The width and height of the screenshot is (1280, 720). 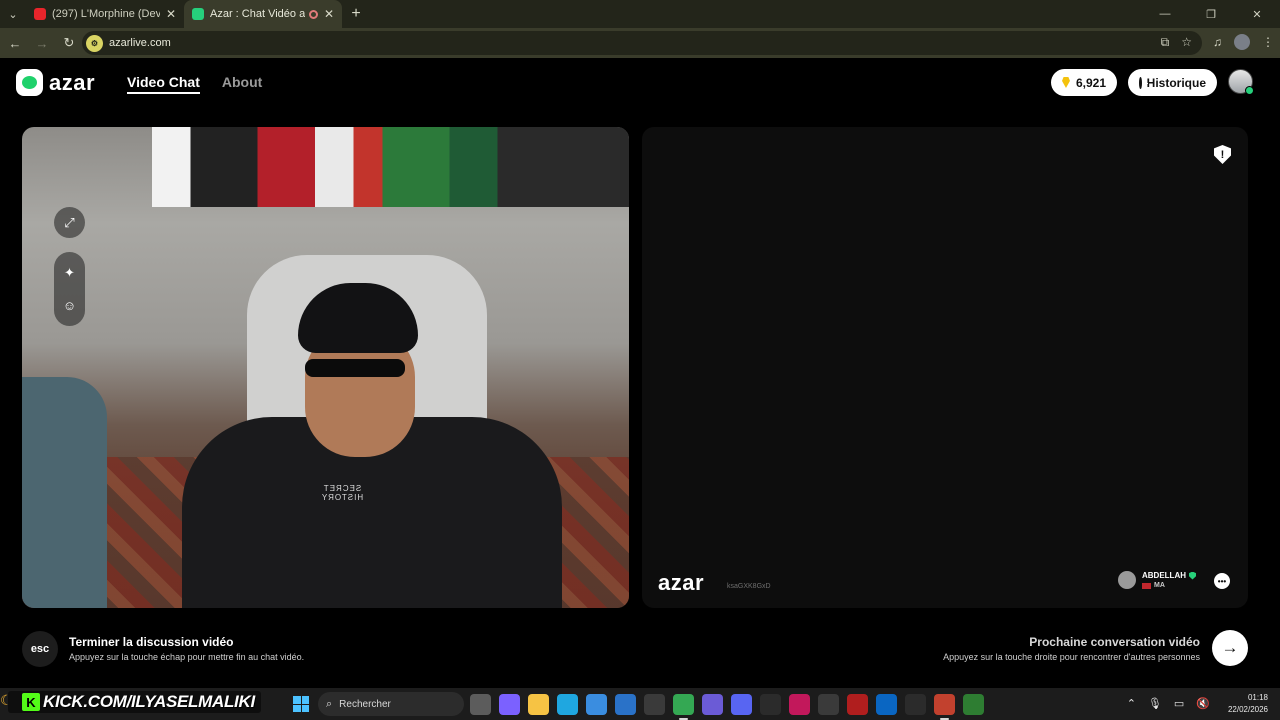 What do you see at coordinates (1179, 703) in the screenshot?
I see `display-icon: ▭` at bounding box center [1179, 703].